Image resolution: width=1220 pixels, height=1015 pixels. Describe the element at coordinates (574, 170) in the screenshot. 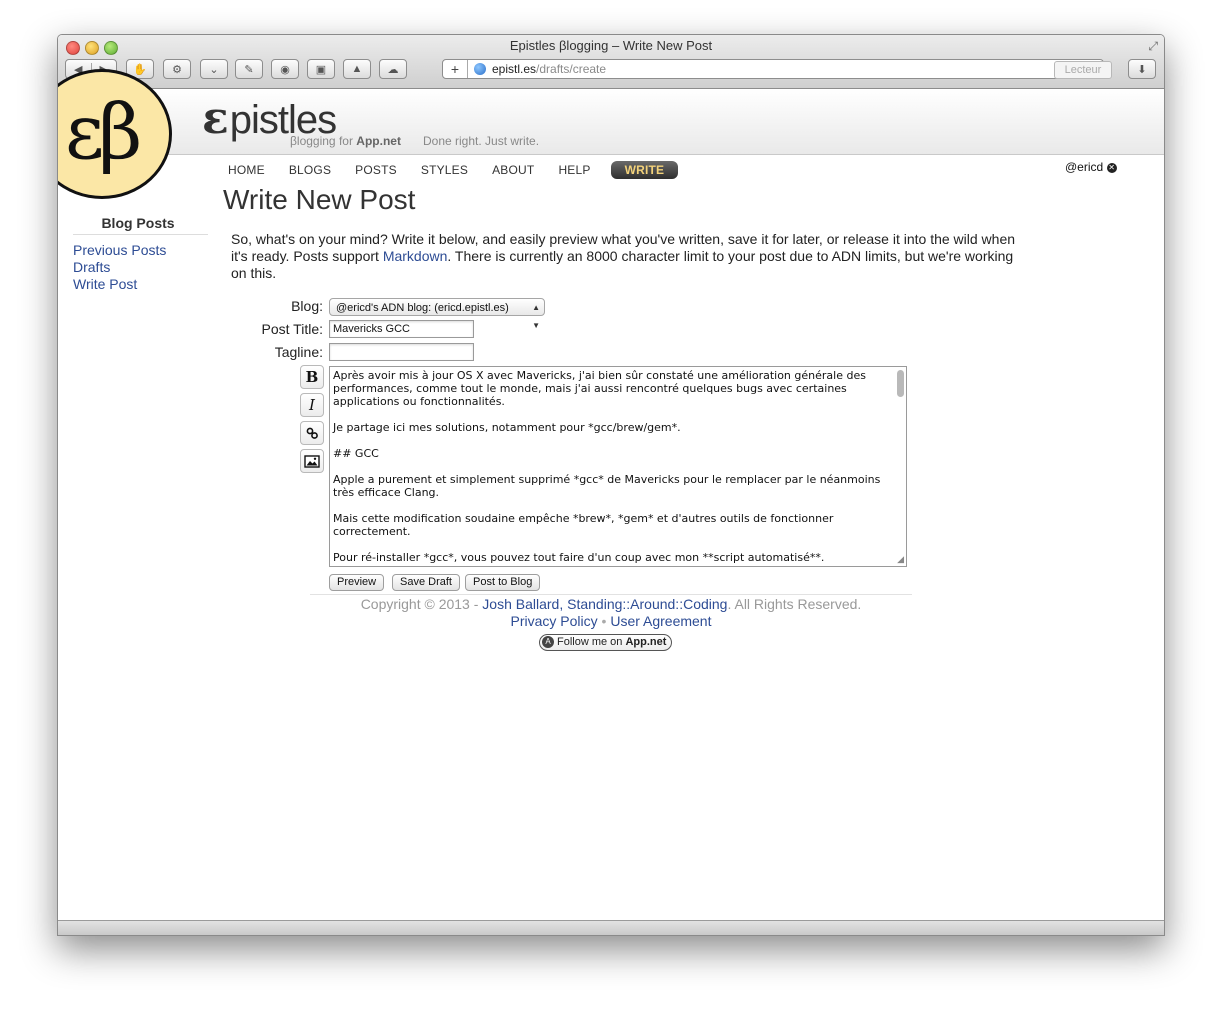

I see `nav-help: HELP` at that location.